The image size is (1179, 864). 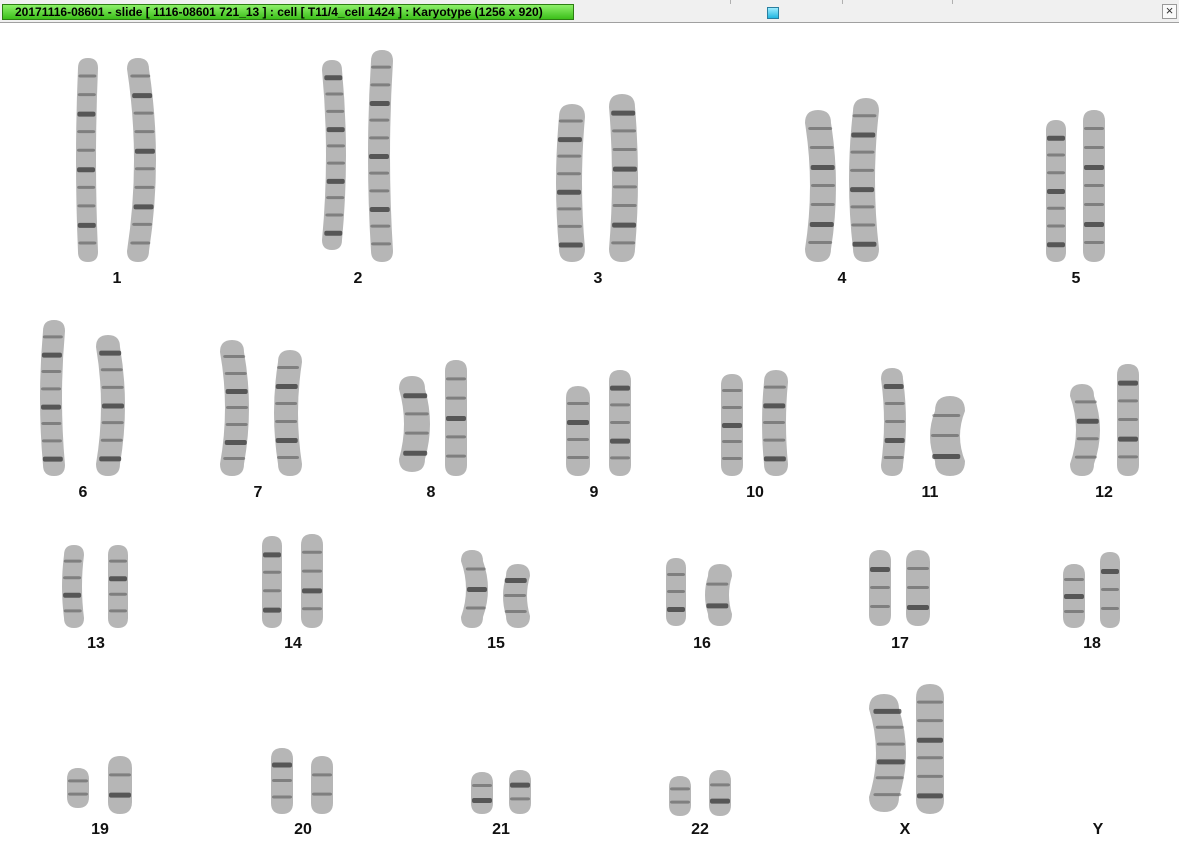 I want to click on chromosome-label-13: 13, so click(x=96, y=643).